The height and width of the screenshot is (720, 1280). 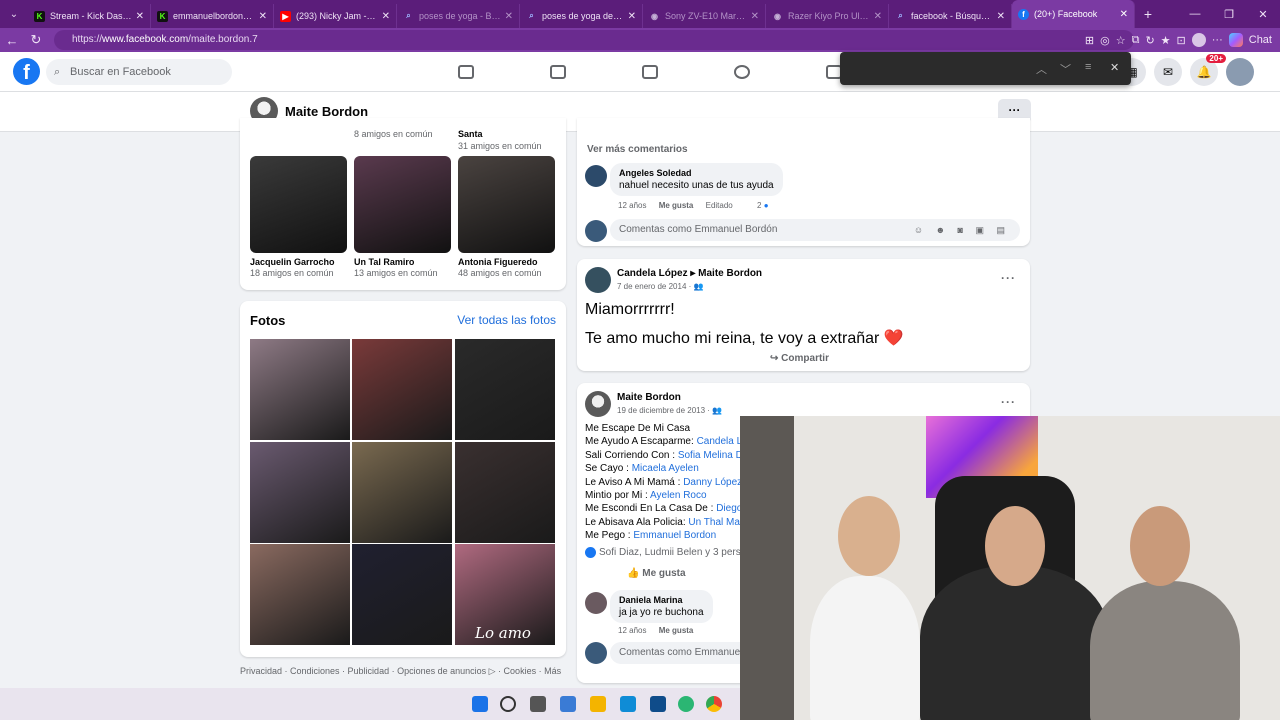 What do you see at coordinates (663, 552) in the screenshot?
I see `post-reactions: Sofi Diaz, Ludmii Belen y 3 pers` at bounding box center [663, 552].